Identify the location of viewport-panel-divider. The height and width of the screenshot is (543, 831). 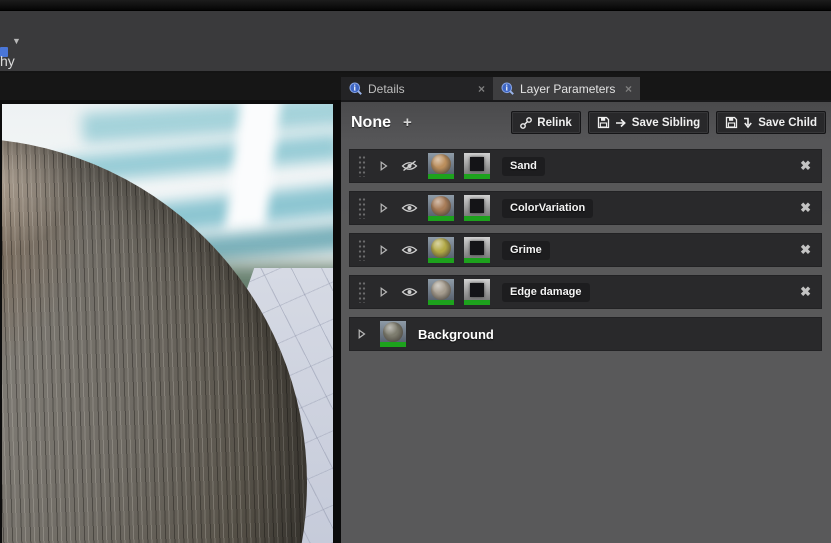
(337, 321).